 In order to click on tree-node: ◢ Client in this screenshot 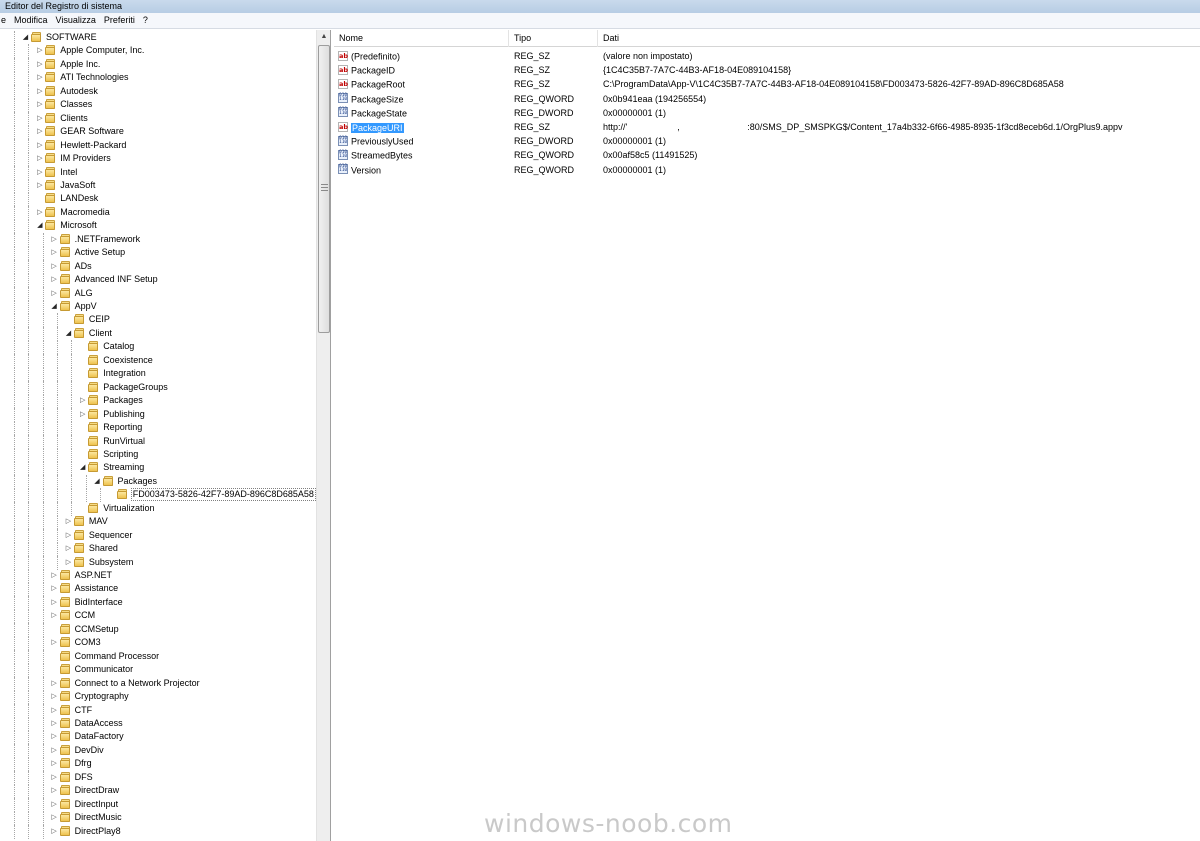, I will do `click(158, 333)`.